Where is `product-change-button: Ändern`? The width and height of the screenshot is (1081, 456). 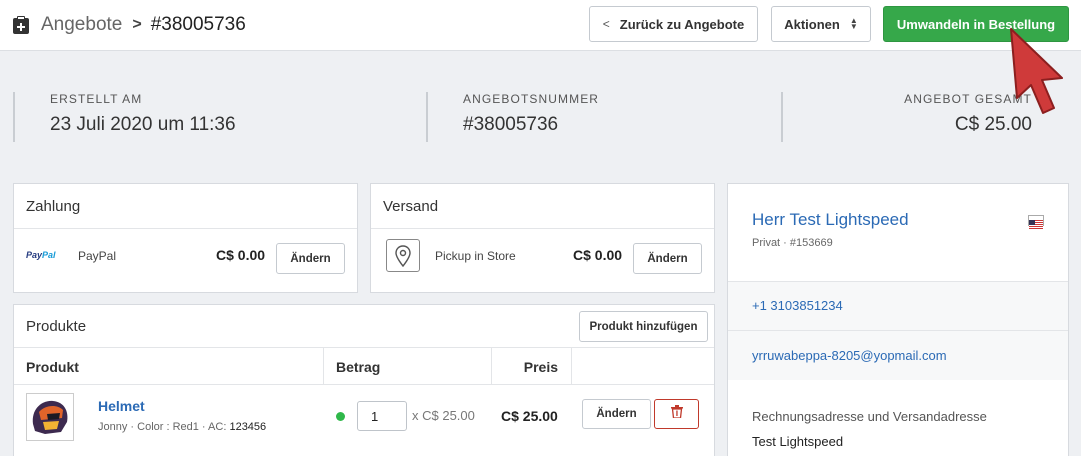 product-change-button: Ändern is located at coordinates (616, 414).